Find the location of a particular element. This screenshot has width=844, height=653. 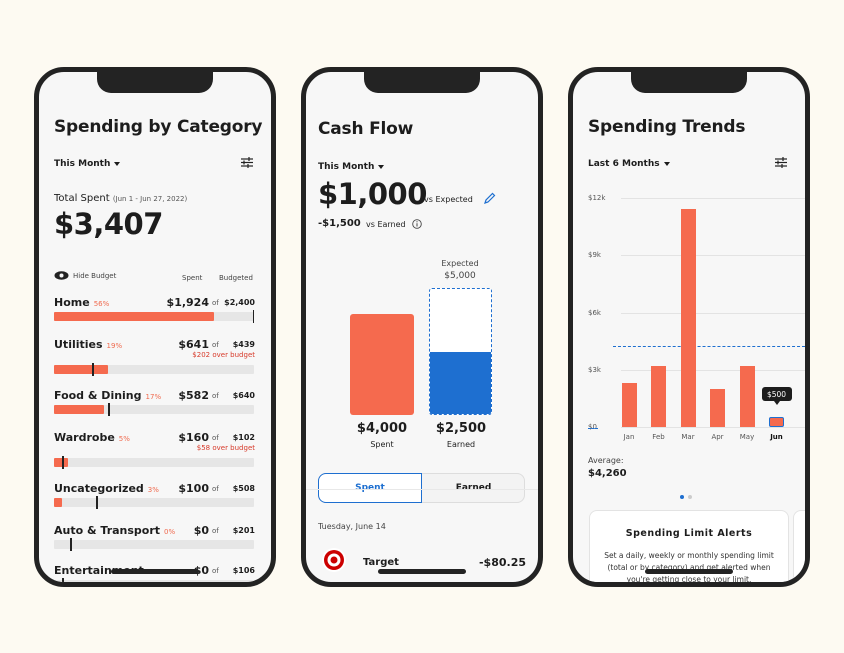

category-row: Home 56% $1,924 of $2,400 is located at coordinates (155, 316).